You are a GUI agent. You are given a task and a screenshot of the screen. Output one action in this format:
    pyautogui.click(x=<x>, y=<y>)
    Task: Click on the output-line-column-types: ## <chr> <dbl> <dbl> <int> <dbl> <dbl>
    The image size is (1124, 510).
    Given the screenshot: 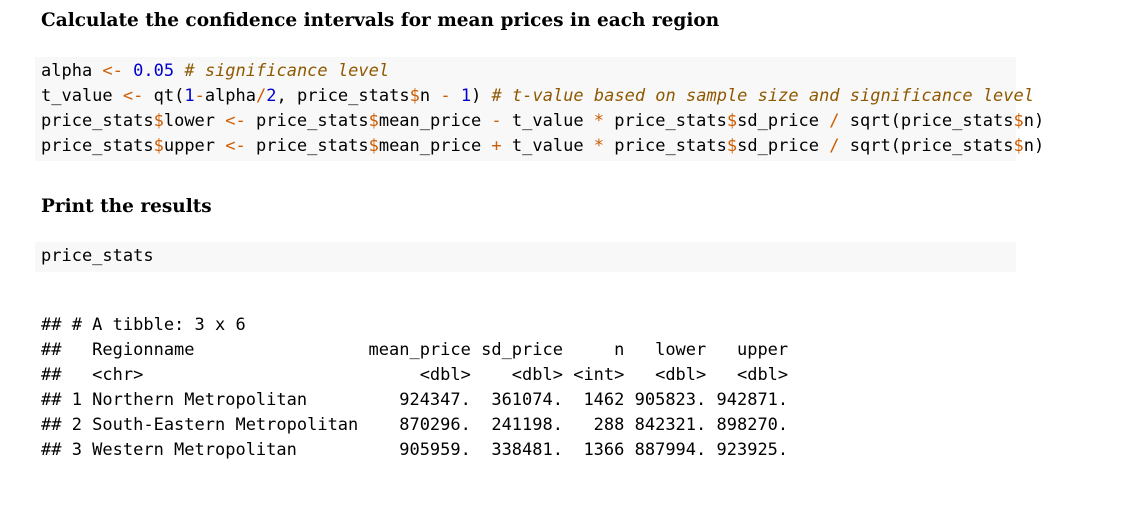 What is the action you would take?
    pyautogui.click(x=415, y=375)
    